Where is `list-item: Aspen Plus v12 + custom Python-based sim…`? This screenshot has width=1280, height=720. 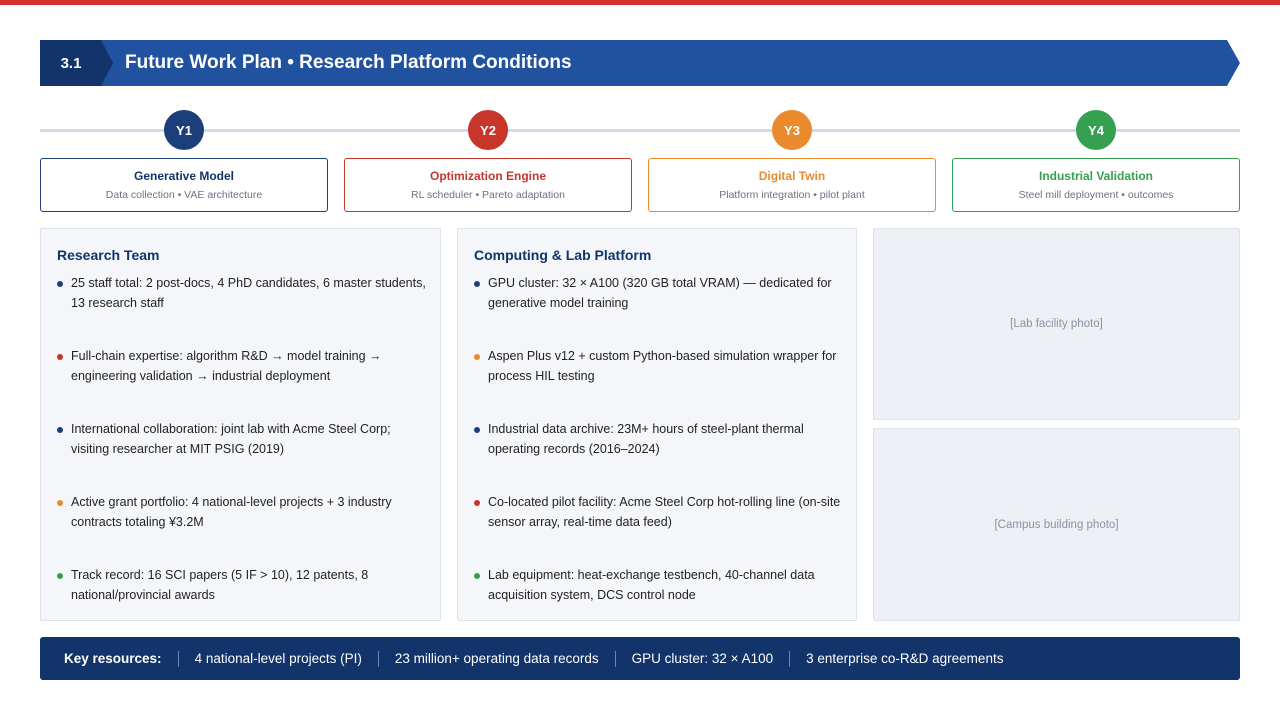
list-item: Aspen Plus v12 + custom Python-based sim… is located at coordinates (658, 383).